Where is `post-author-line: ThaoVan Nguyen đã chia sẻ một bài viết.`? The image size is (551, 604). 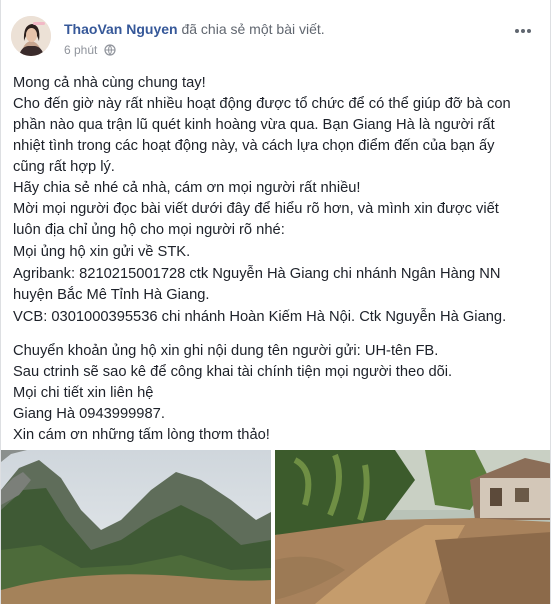
post-author-line: ThaoVan Nguyen đã chia sẻ một bài viết. is located at coordinates (194, 29).